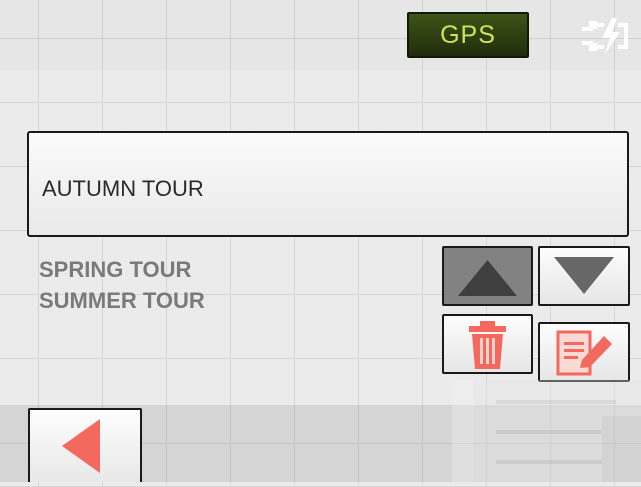  I want to click on delete-button, so click(487, 344).